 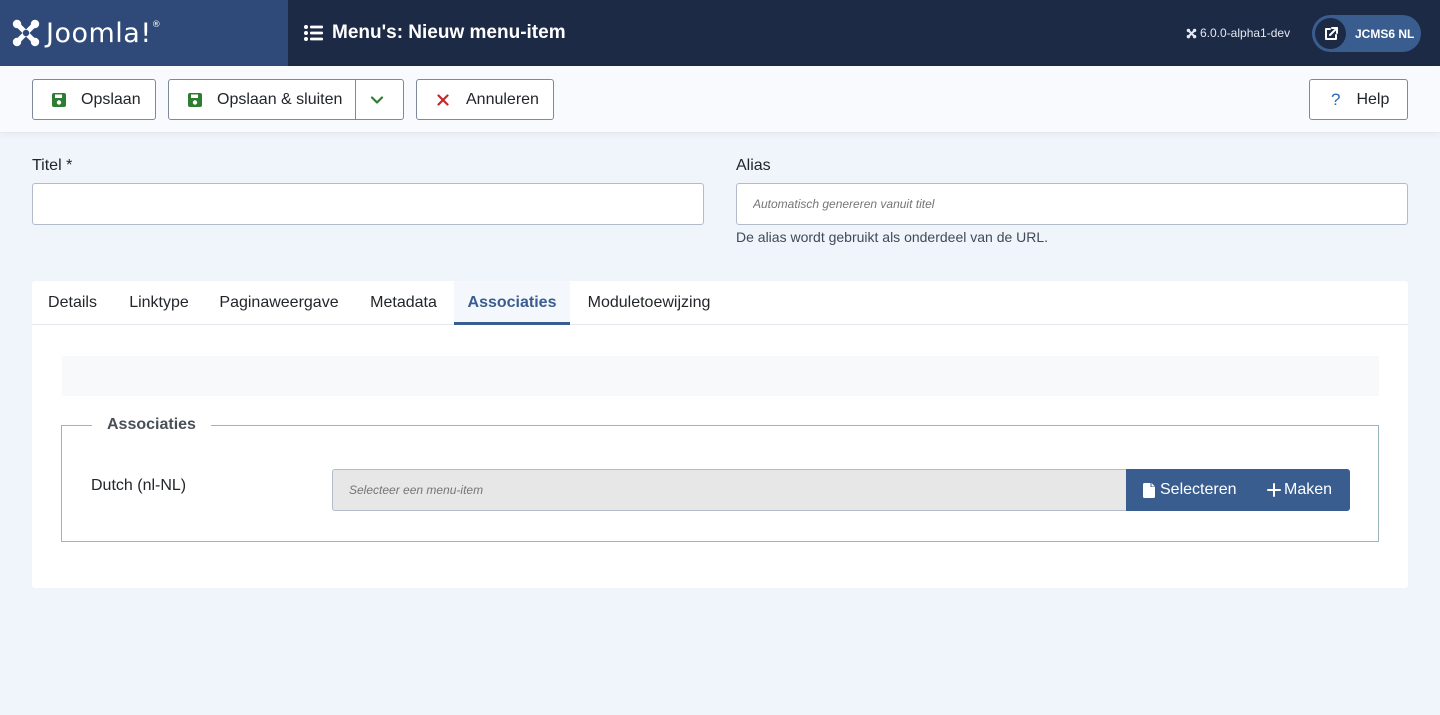 I want to click on site-link-button: JCMS6 NL, so click(x=1366, y=33).